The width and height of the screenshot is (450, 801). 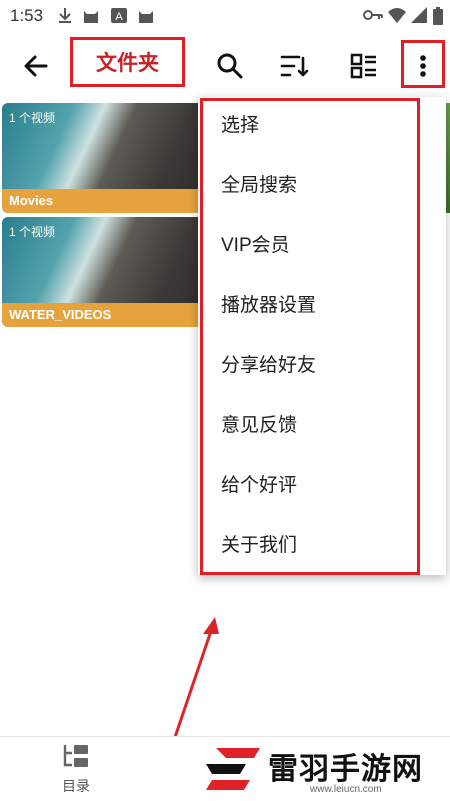 I want to click on menu-item-share: 分享给好友, so click(x=268, y=366).